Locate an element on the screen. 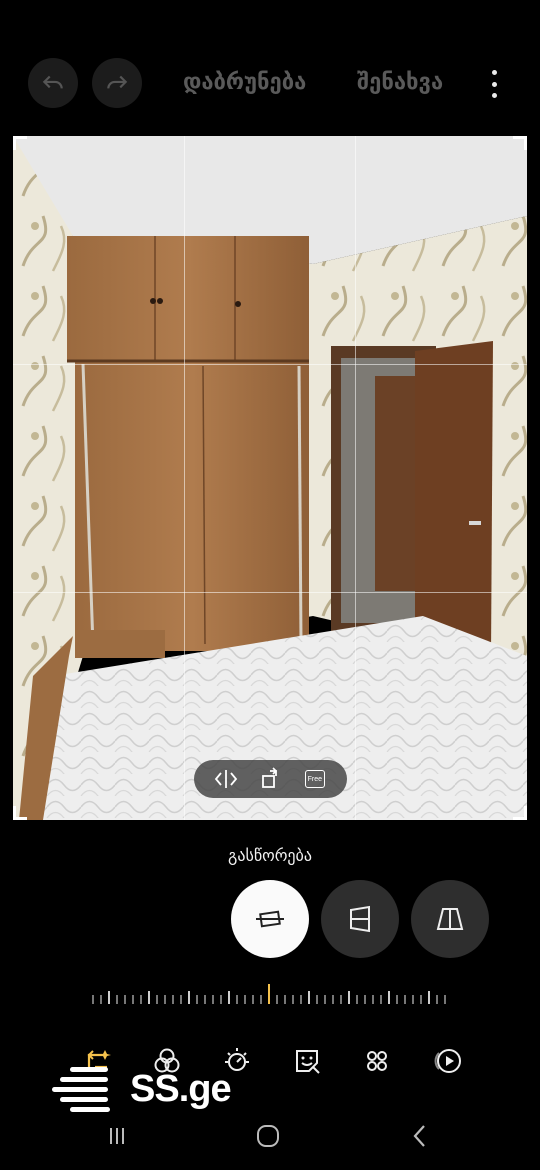 This screenshot has height=1170, width=540. vertical-perspective-icon is located at coordinates (360, 919).